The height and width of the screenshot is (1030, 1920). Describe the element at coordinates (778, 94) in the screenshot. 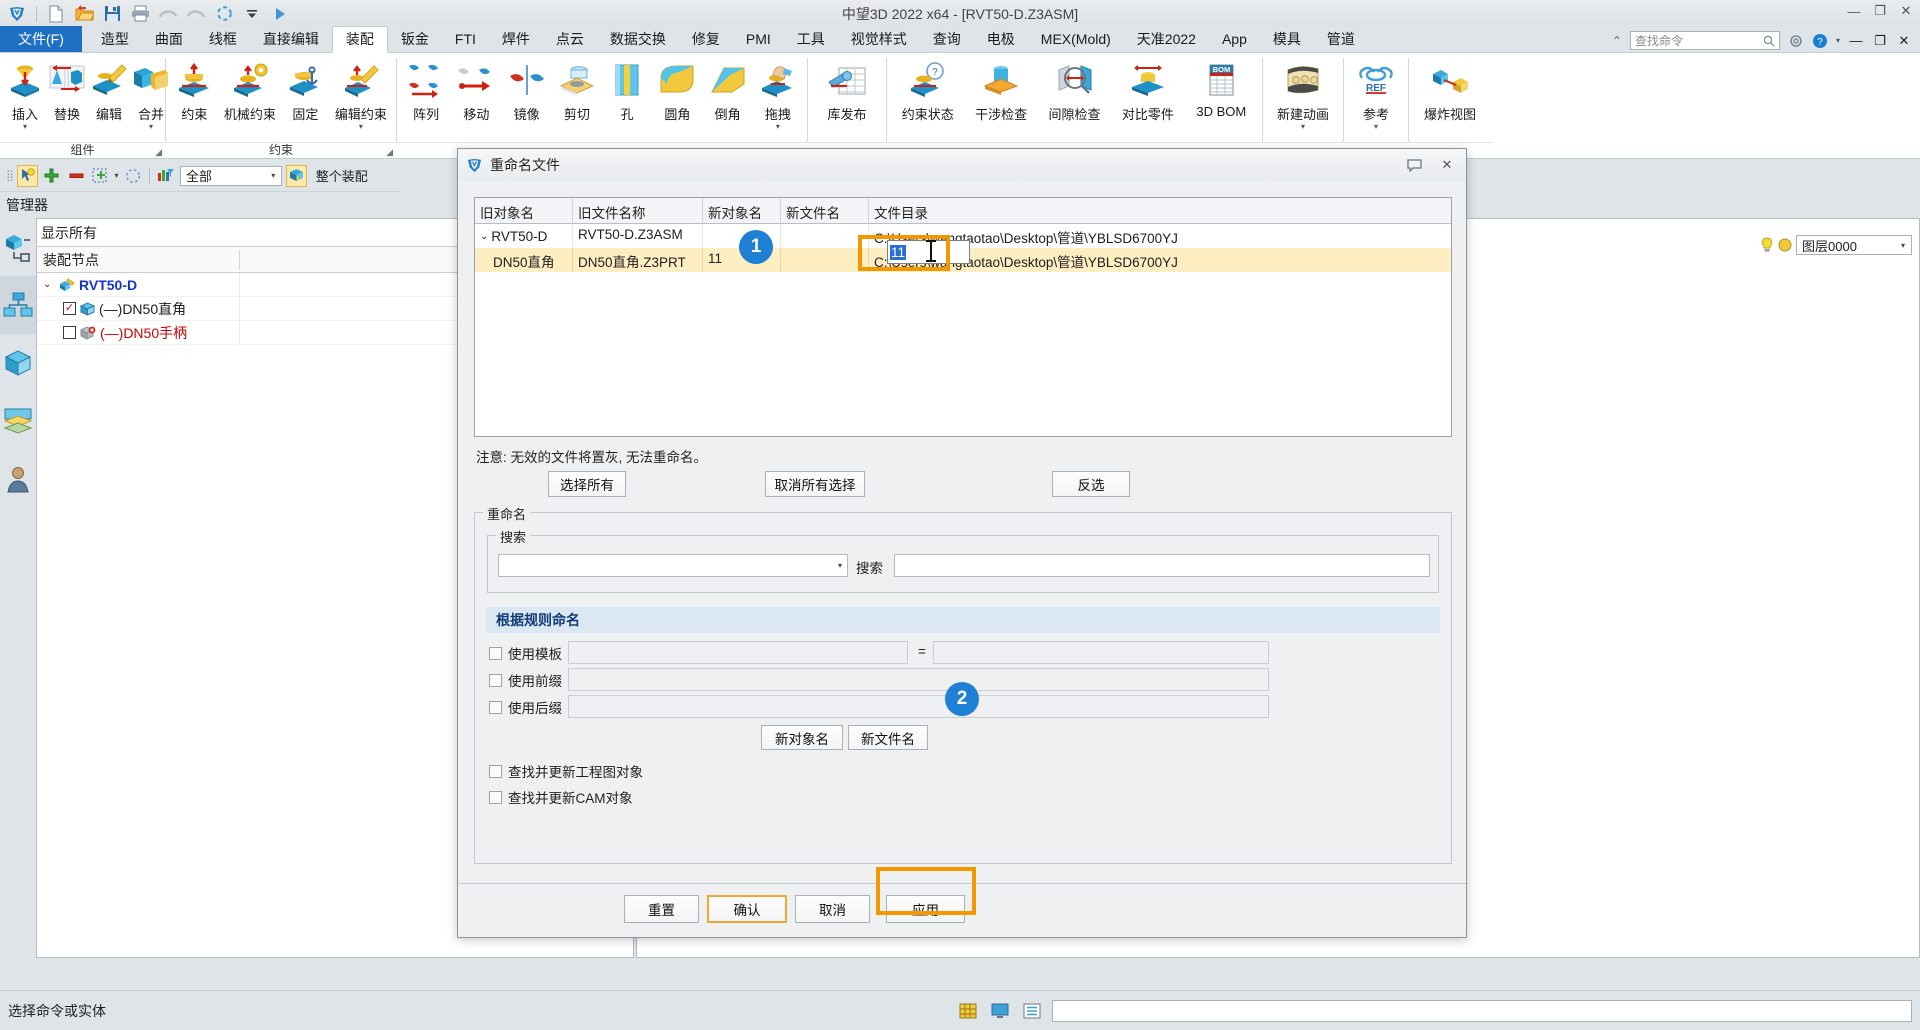

I see `ribbon-button-drag: 拖拽 ▾` at that location.